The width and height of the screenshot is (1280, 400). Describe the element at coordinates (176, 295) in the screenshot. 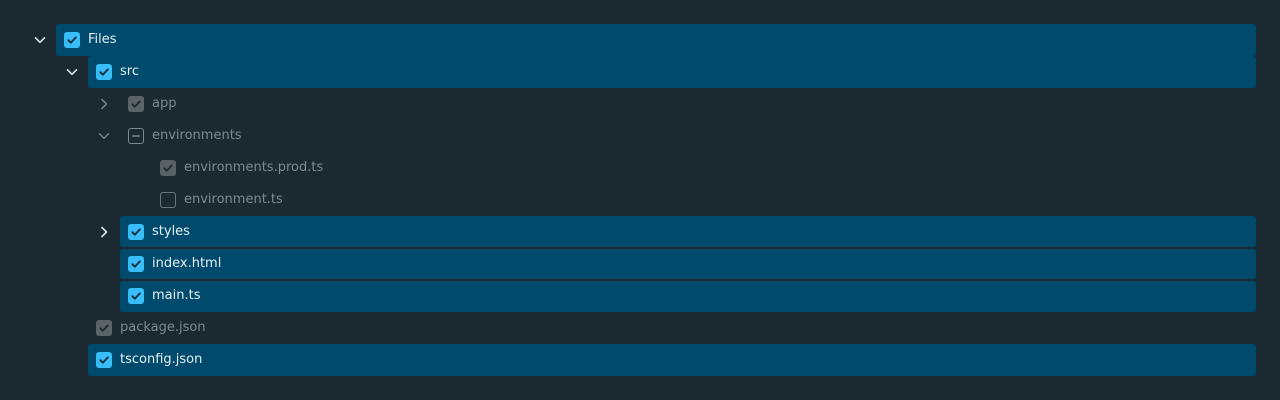

I see `node-label: main.ts` at that location.